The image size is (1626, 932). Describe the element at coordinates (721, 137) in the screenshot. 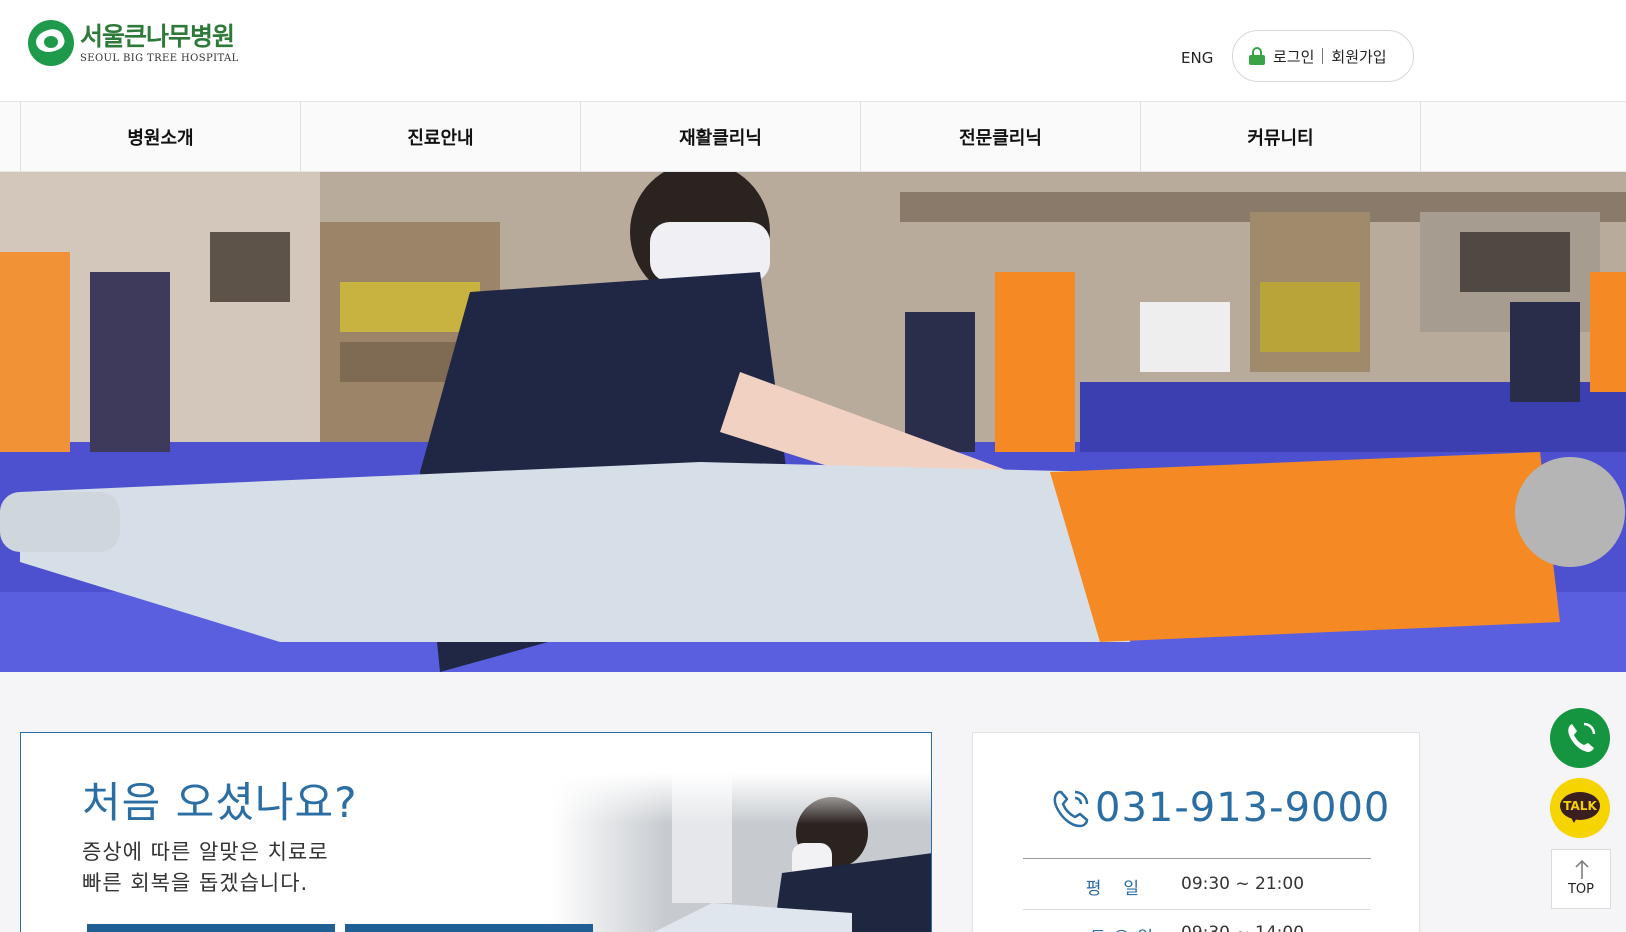

I see `nav-item-rehab-clinic: 재활클리닉` at that location.